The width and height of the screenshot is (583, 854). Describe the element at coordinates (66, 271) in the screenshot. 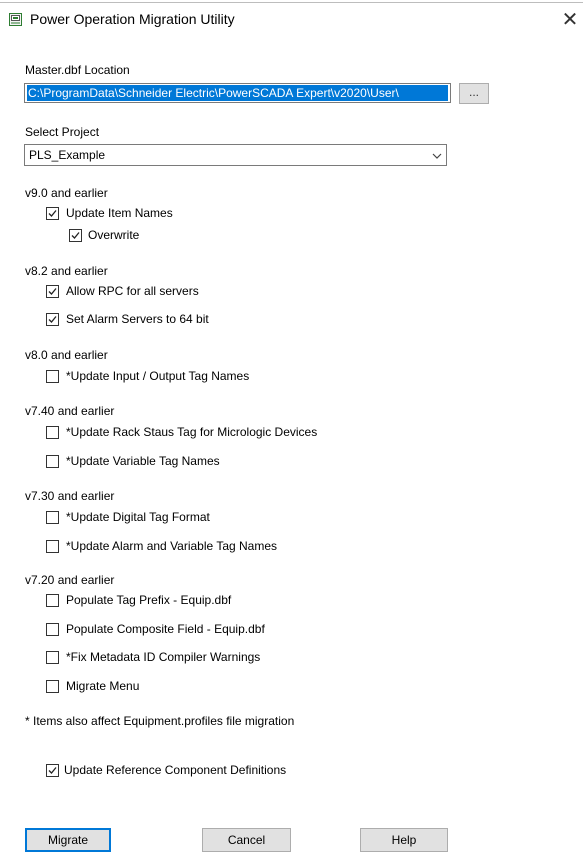

I see `section-heading-v8-2: v8.2 and earlier` at that location.